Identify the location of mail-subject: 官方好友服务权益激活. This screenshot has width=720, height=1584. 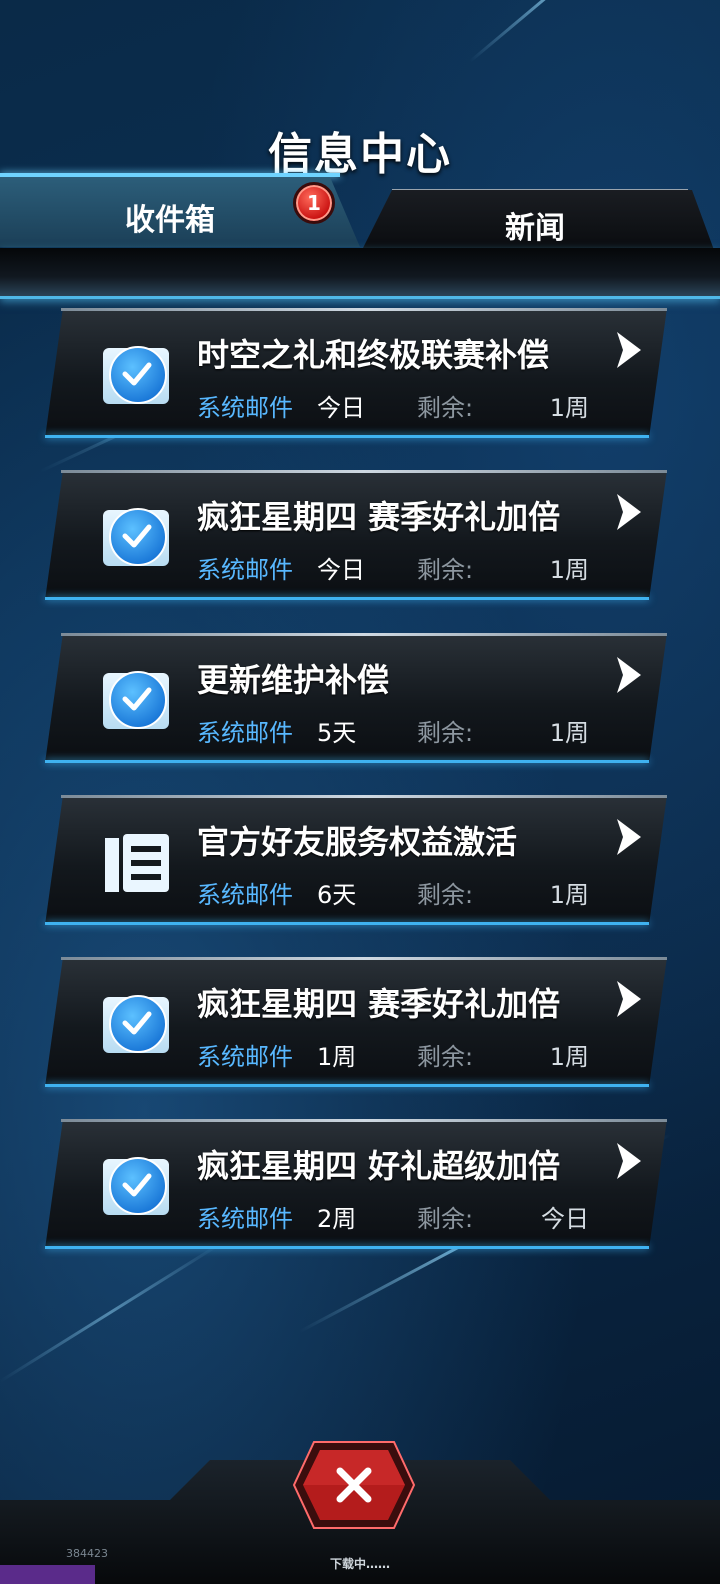
(357, 842).